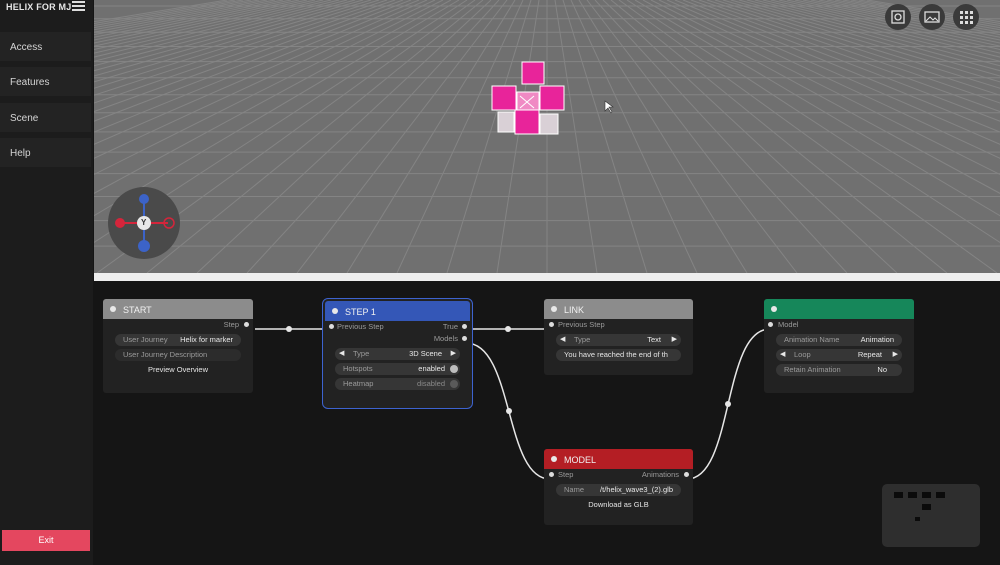 Image resolution: width=1000 pixels, height=565 pixels. Describe the element at coordinates (812, 369) in the screenshot. I see `retain-animation-label: Retain Animation` at that location.